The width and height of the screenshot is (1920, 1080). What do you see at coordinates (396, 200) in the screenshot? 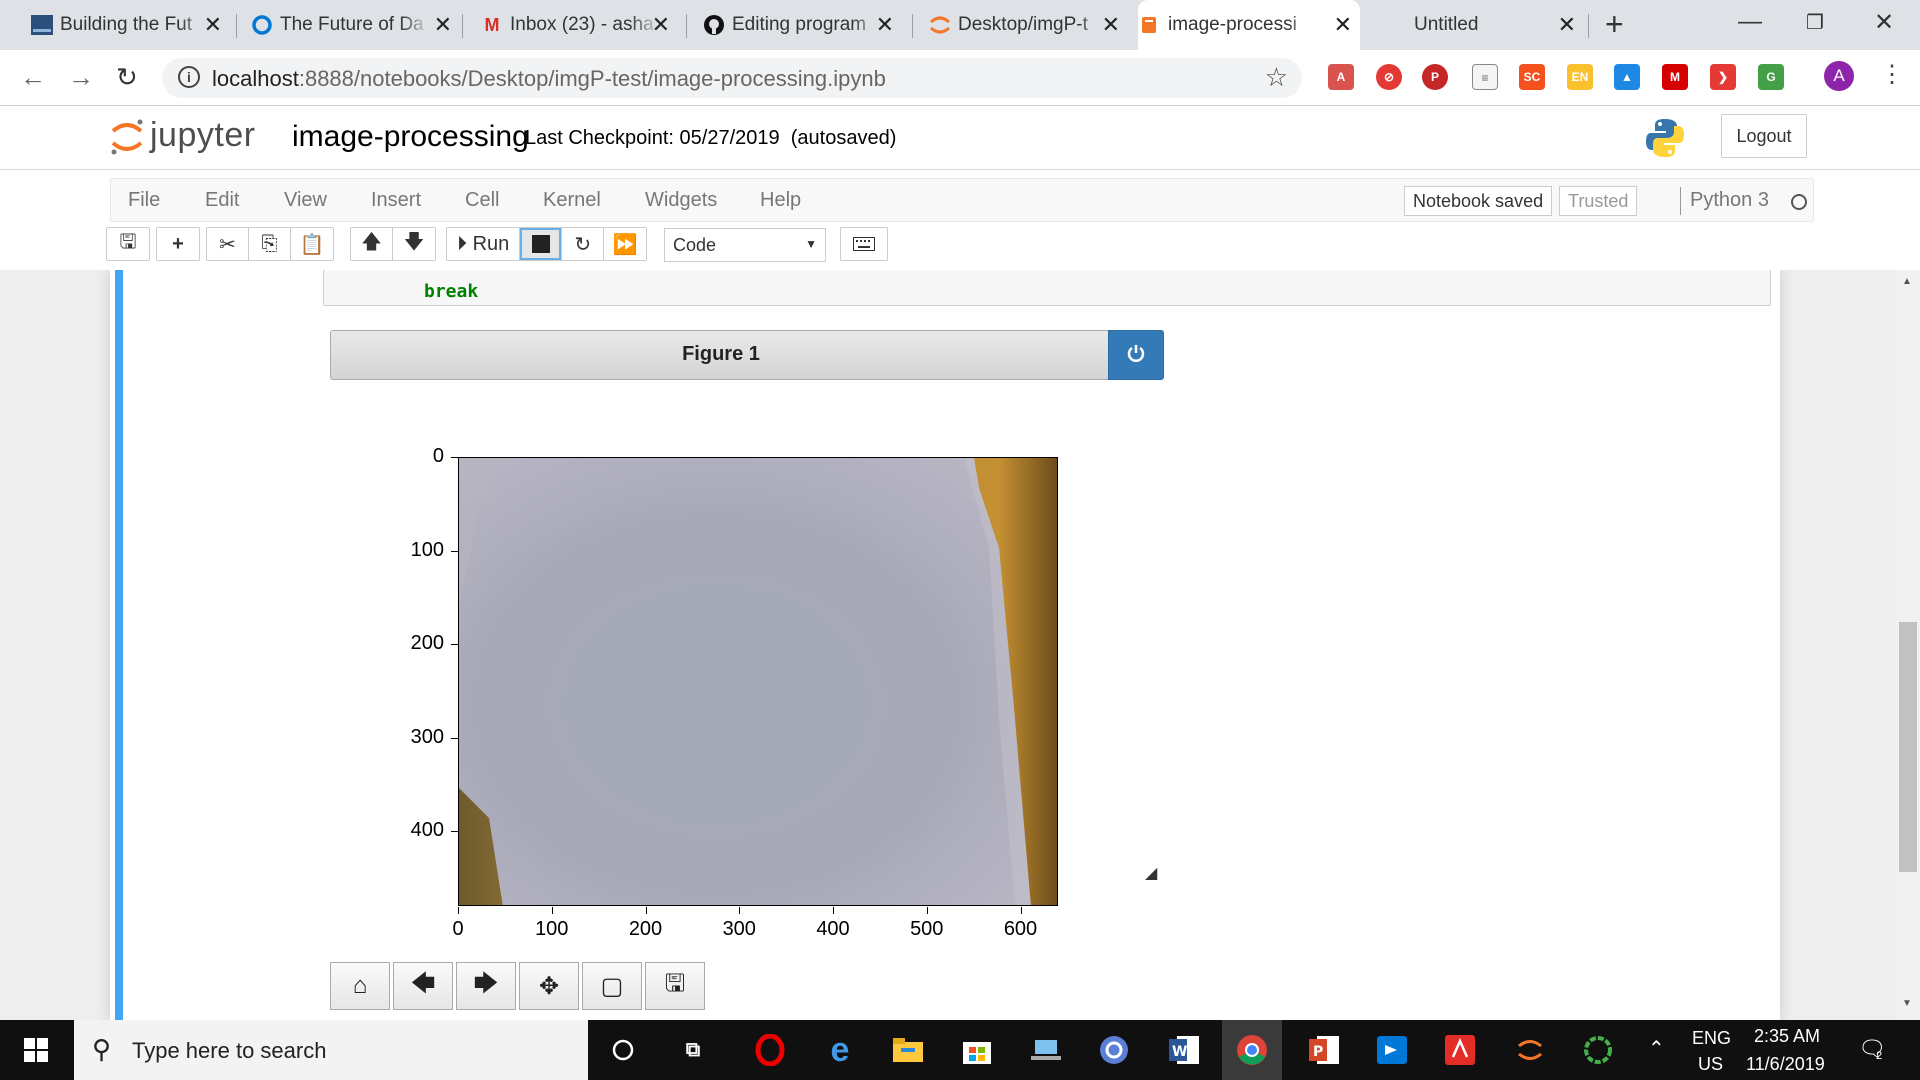
I see `menu-insert: Insert` at bounding box center [396, 200].